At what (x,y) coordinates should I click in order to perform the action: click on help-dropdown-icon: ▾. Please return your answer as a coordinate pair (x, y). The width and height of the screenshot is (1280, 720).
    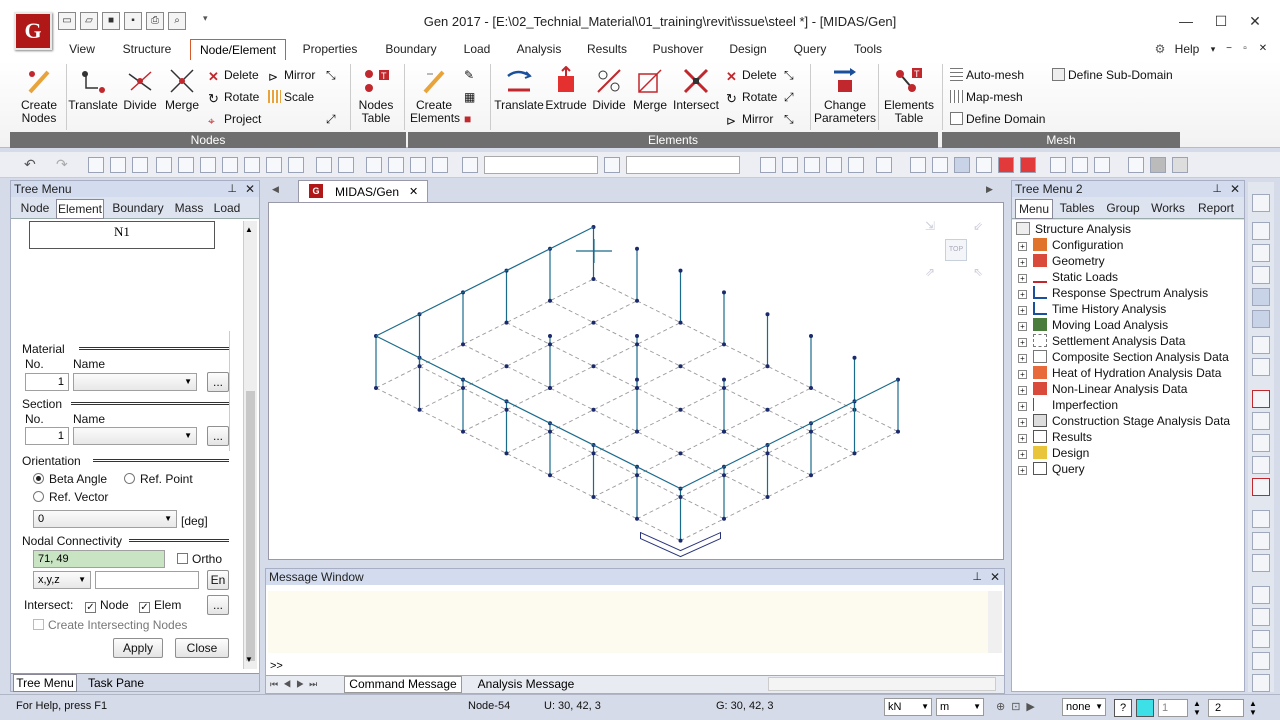
    Looking at the image, I should click on (1213, 49).